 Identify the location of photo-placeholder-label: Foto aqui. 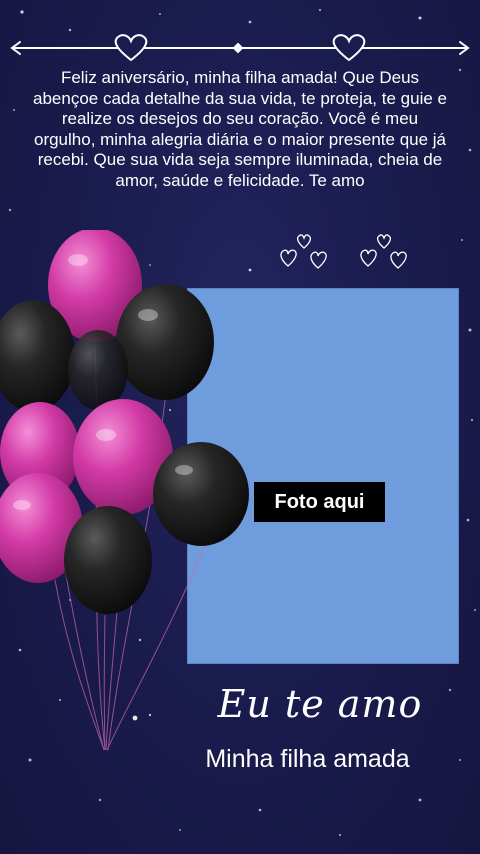
(319, 502).